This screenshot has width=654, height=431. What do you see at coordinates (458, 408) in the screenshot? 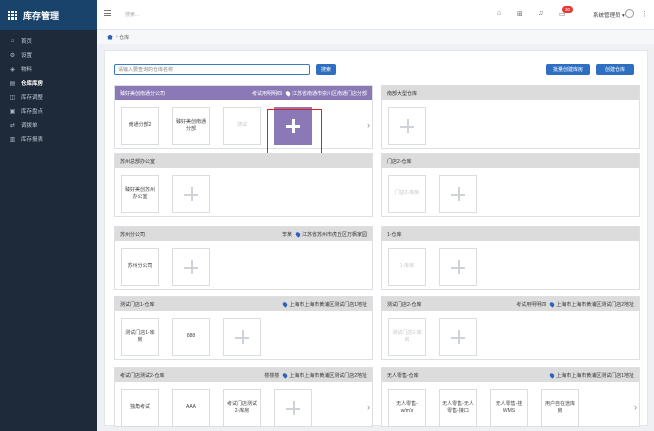
I see `storeroom-tile: 无人零售-无人零售-接口` at bounding box center [458, 408].